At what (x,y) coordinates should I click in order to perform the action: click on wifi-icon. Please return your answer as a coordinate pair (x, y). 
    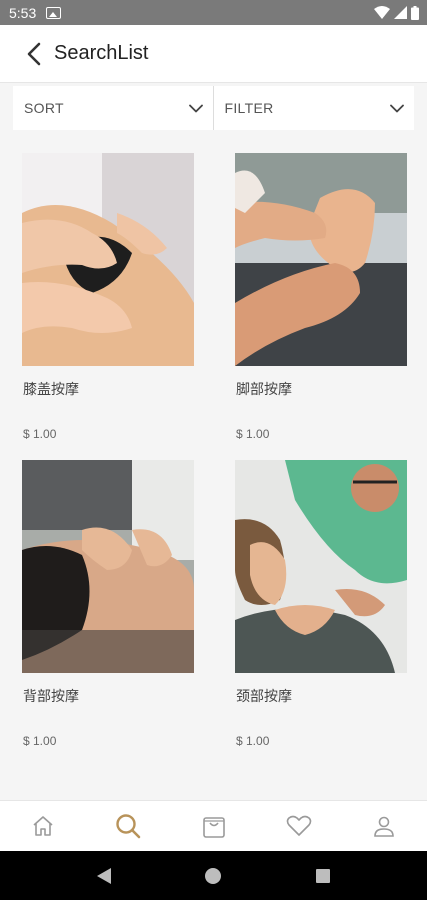
    Looking at the image, I should click on (382, 12).